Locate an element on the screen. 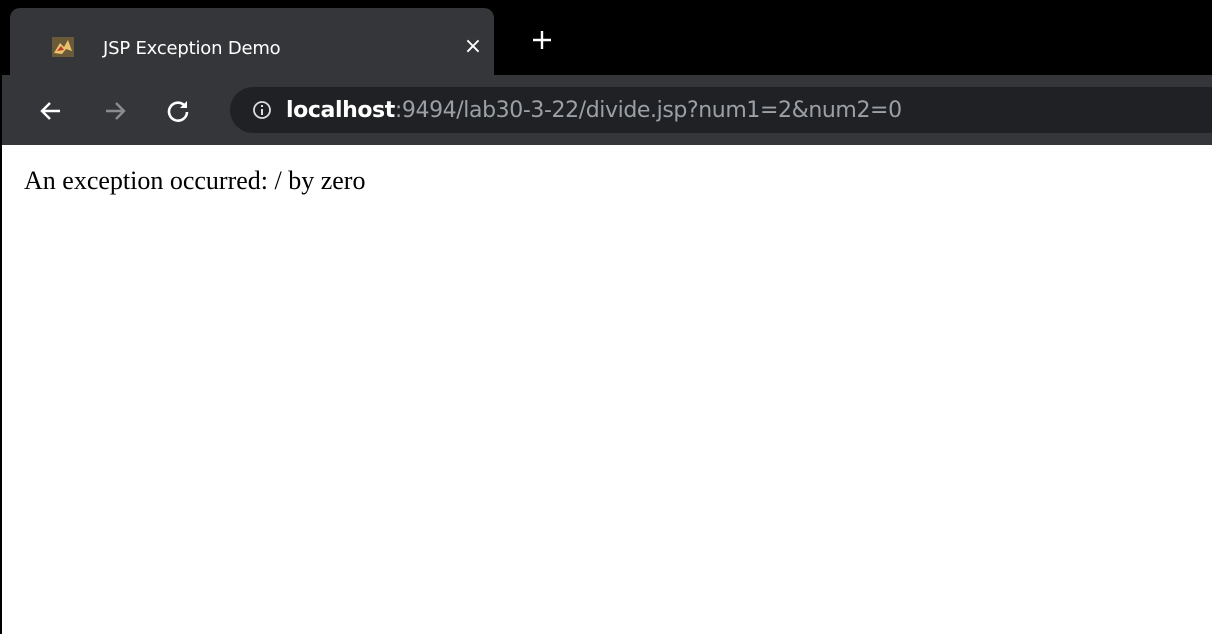 The width and height of the screenshot is (1212, 634). close-icon: × is located at coordinates (473, 47).